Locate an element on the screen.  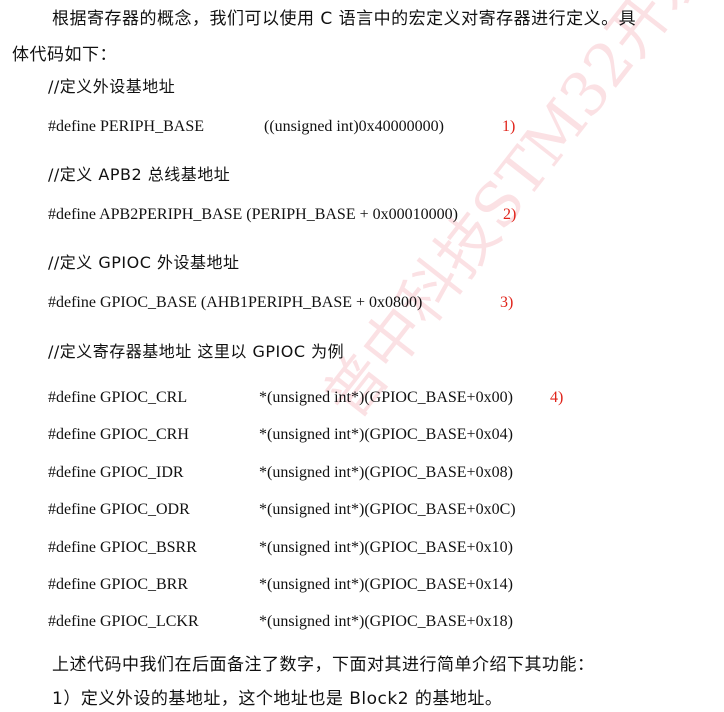
marker-1: 1) is located at coordinates (509, 126).